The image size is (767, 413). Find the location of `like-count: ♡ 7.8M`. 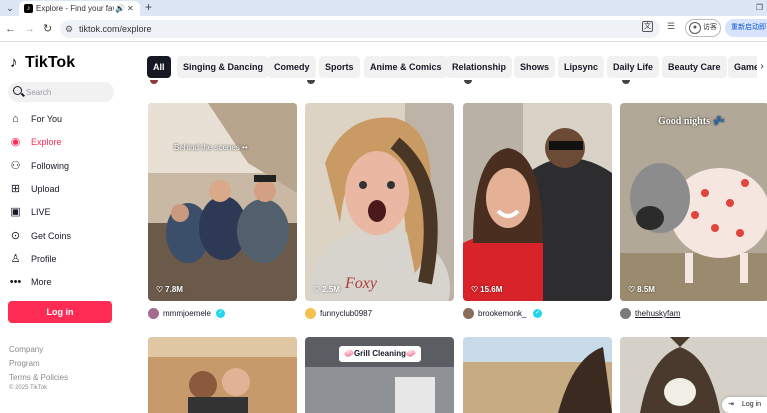

like-count: ♡ 7.8M is located at coordinates (169, 290).